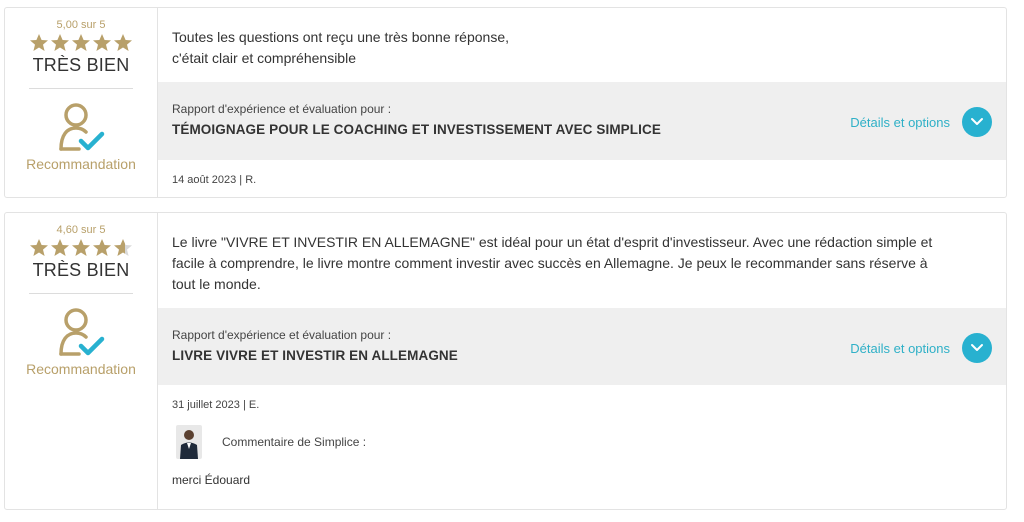  I want to click on owner-reply-header: Commentaire de Simplice :, so click(582, 435).